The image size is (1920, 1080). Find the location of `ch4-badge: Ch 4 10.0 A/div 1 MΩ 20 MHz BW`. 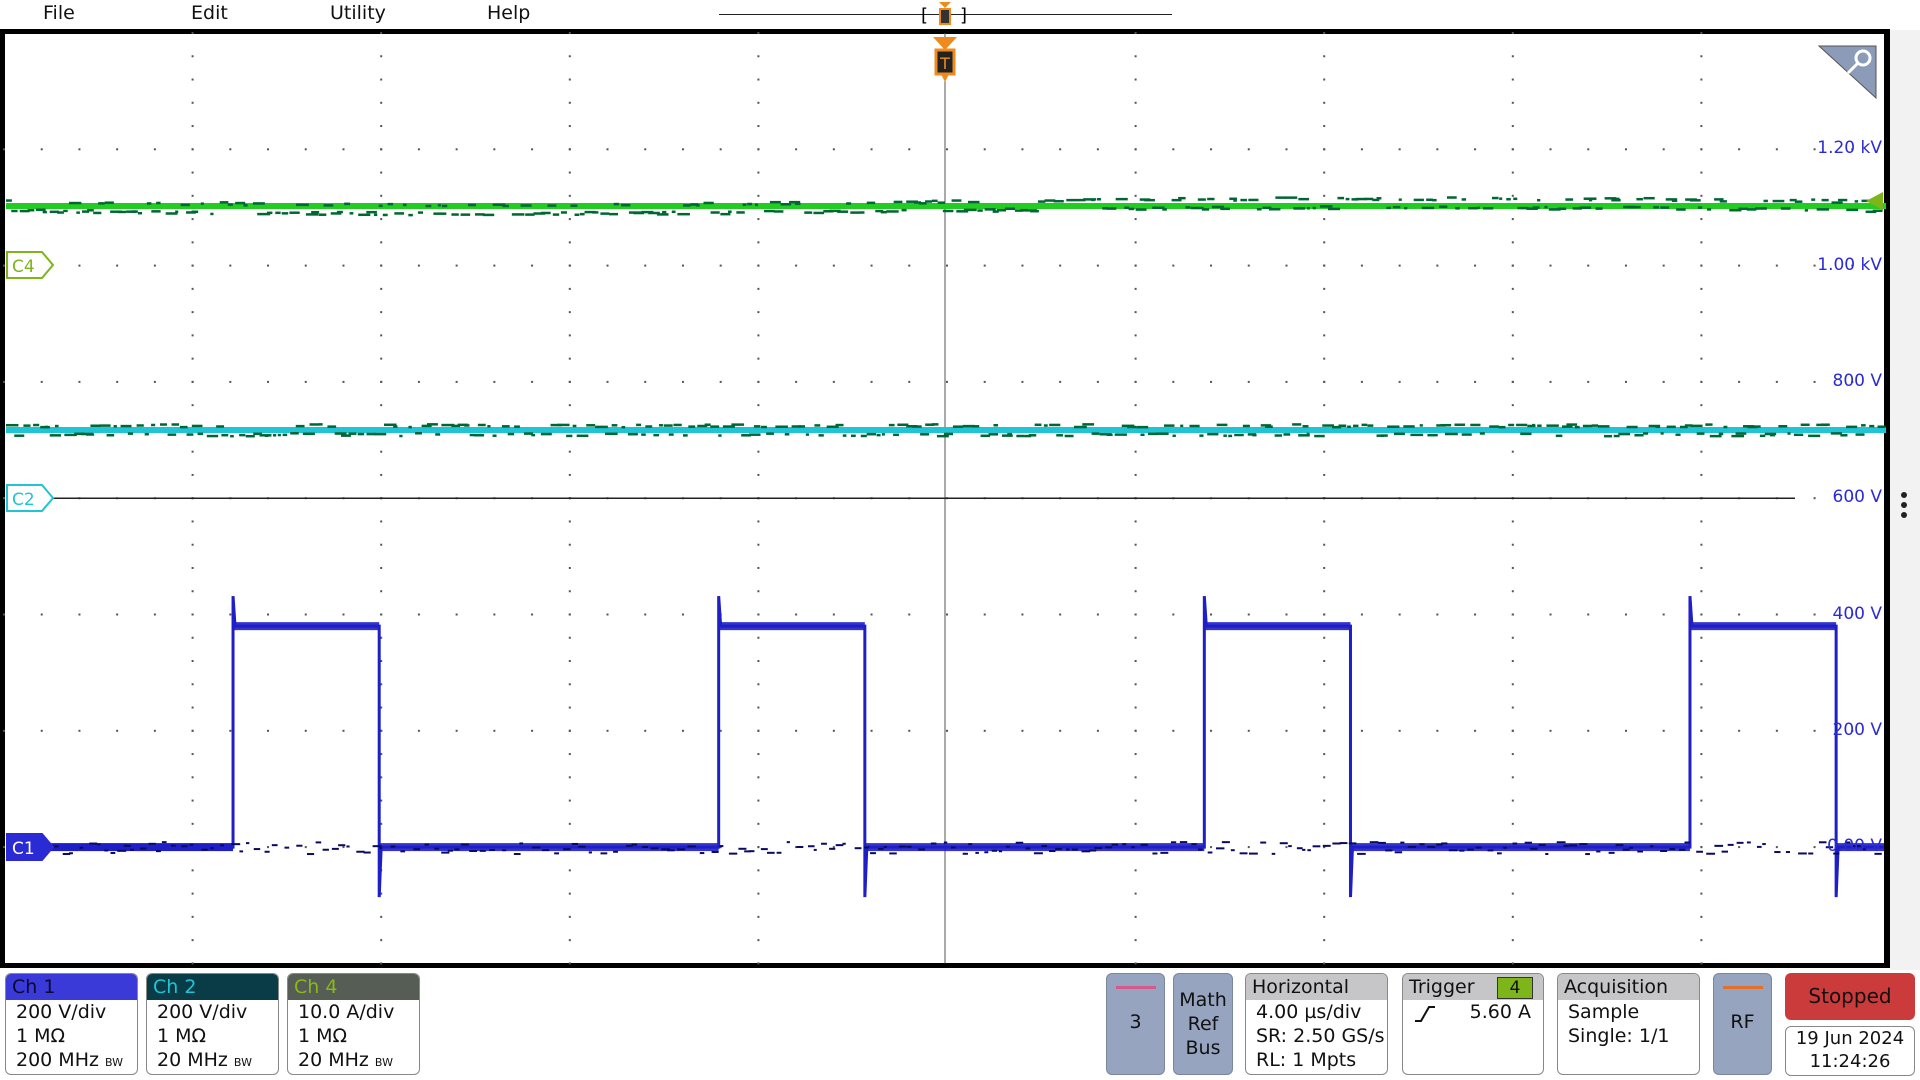

ch4-badge: Ch 4 10.0 A/div 1 MΩ 20 MHz BW is located at coordinates (353, 1024).